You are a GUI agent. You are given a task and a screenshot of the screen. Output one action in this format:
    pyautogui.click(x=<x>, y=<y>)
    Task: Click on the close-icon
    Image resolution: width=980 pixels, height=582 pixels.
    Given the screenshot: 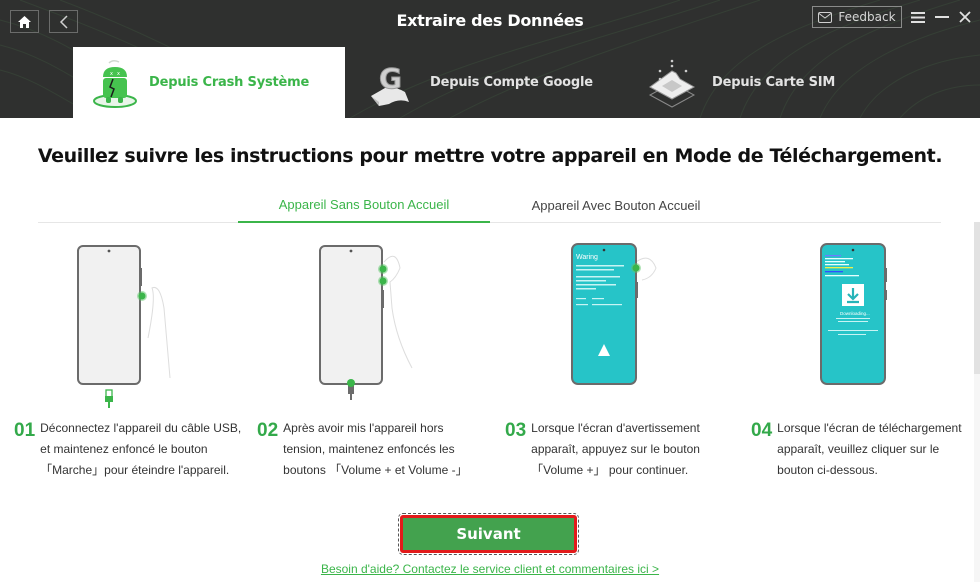 What is the action you would take?
    pyautogui.click(x=965, y=17)
    